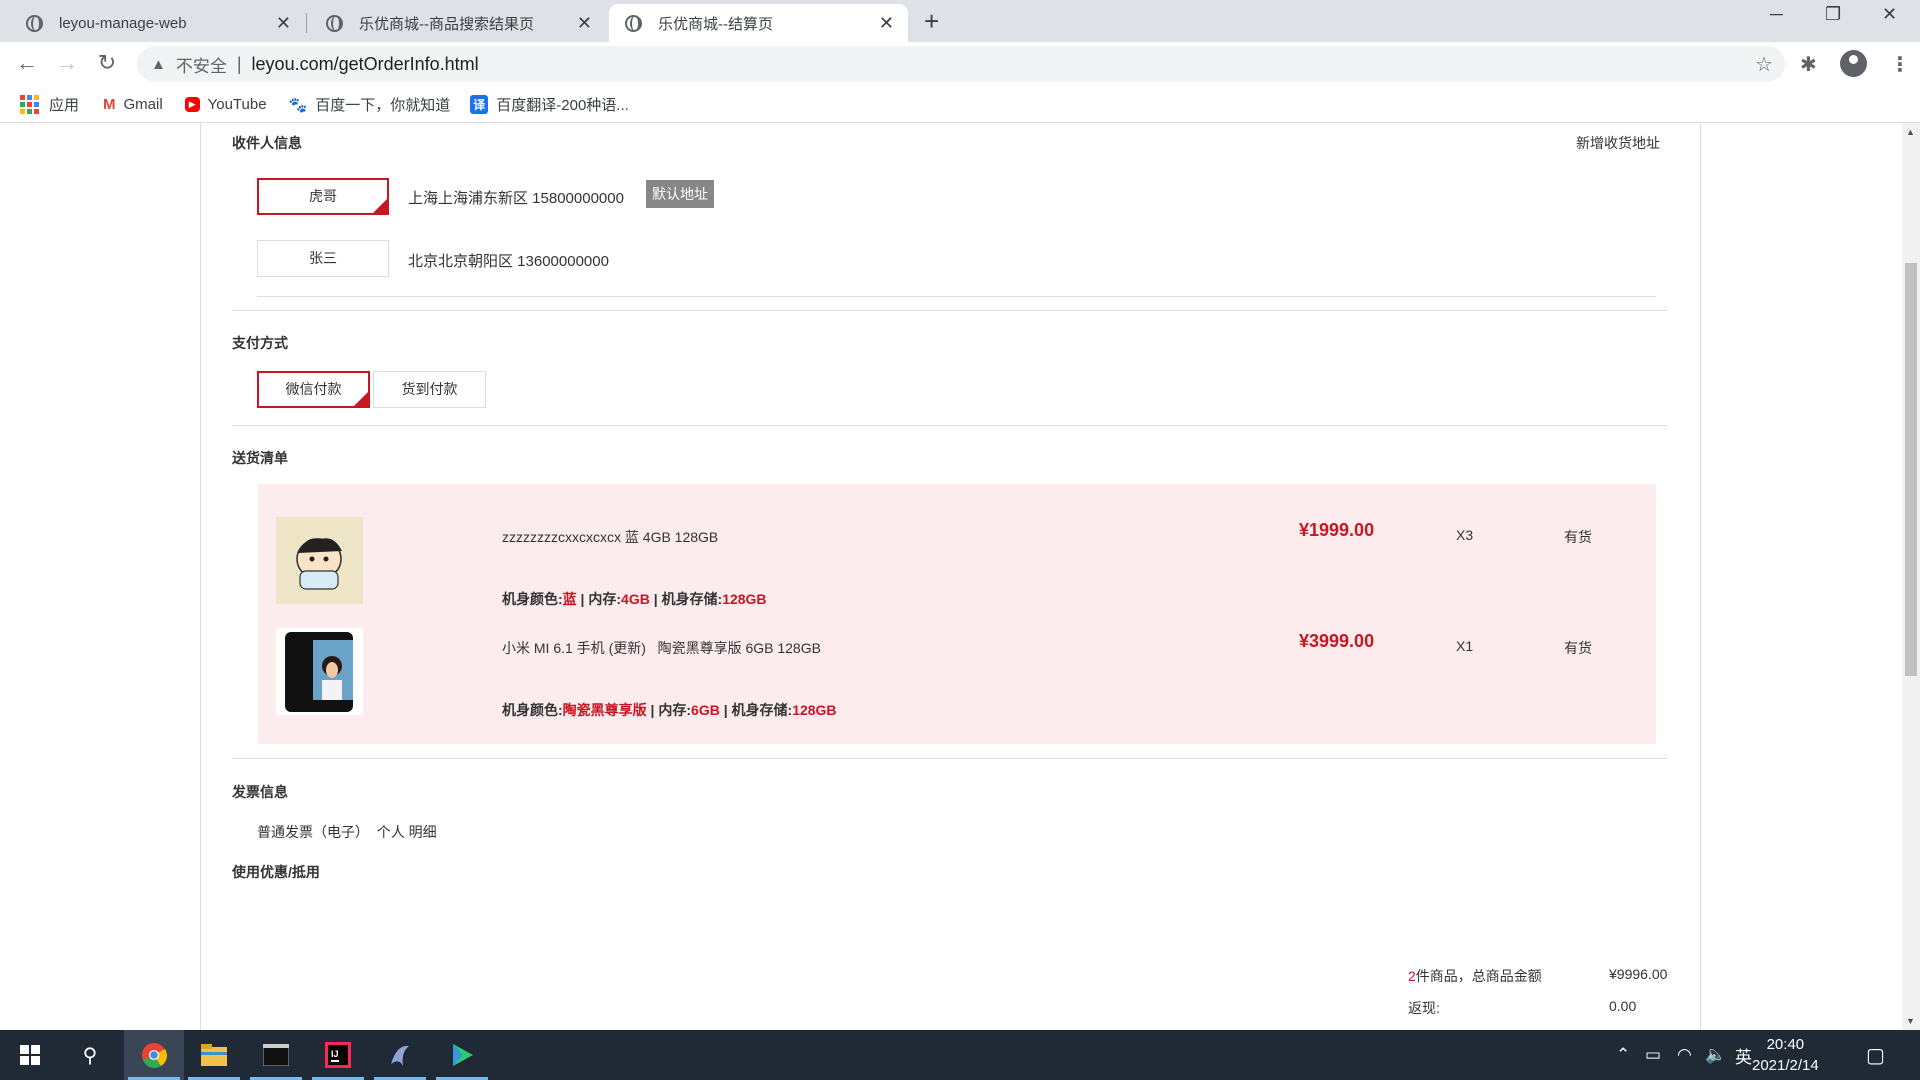  I want to click on back-icon: ←, so click(27, 63).